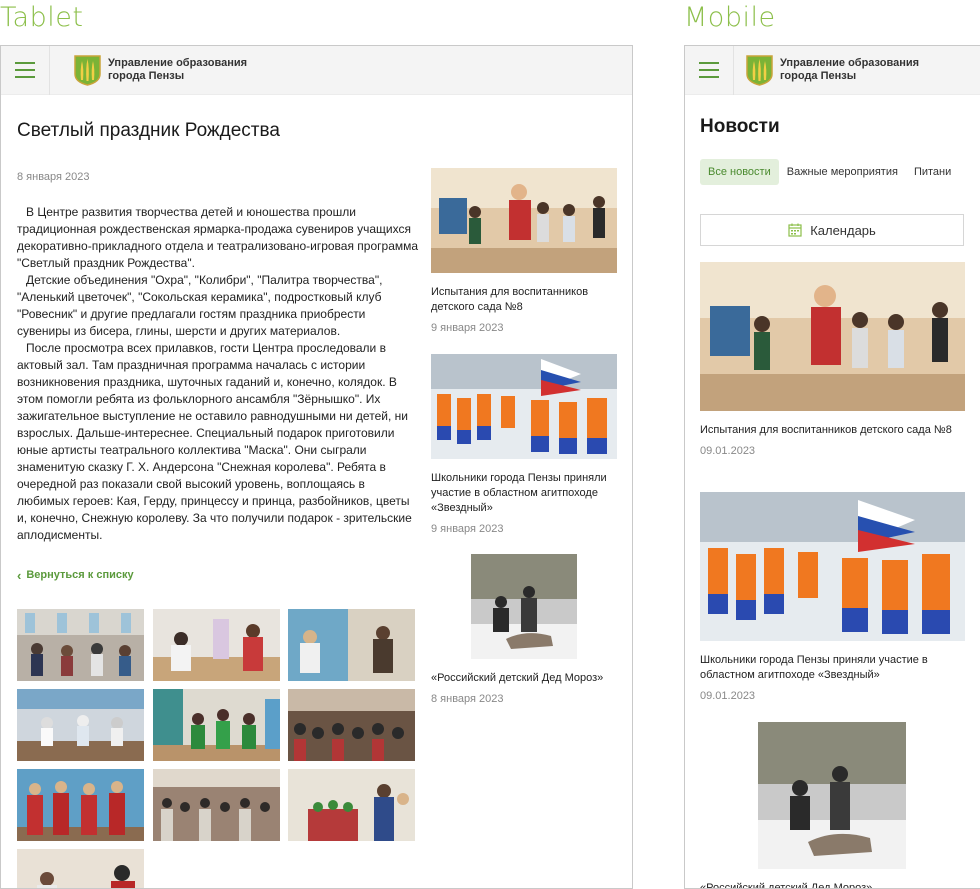 Image resolution: width=980 pixels, height=889 pixels. I want to click on tab-all-news: Все новости, so click(739, 172).